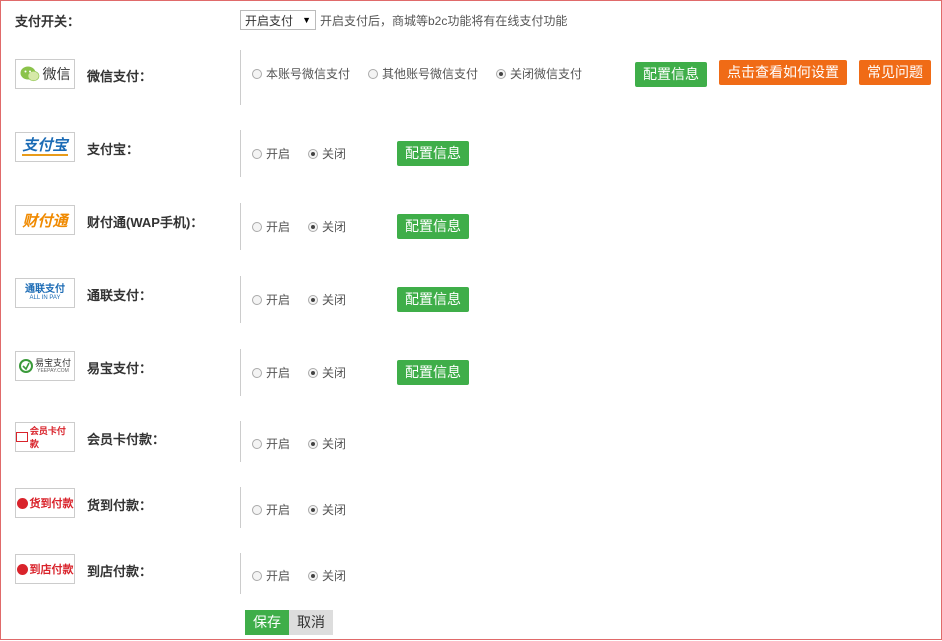 The image size is (942, 641). I want to click on payment-switch-selected: 开启支付, so click(269, 20).